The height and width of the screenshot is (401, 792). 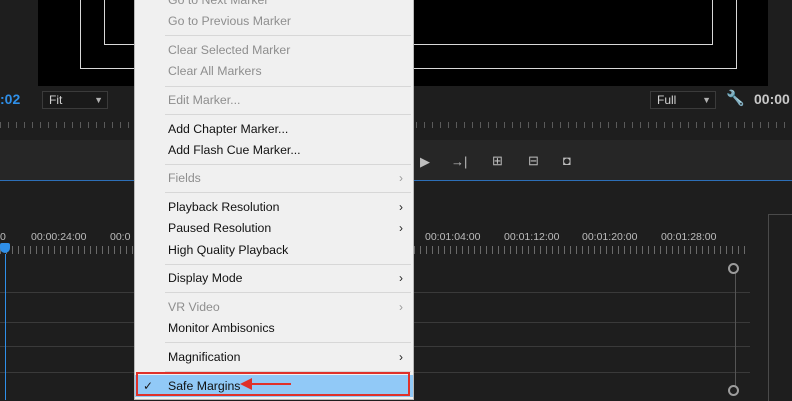 I want to click on menu-item-label: Go to Previous Marker, so click(x=230, y=21).